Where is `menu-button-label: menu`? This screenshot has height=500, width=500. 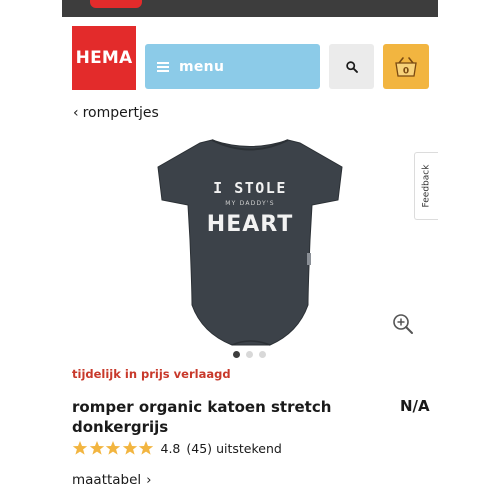
menu-button-label: menu is located at coordinates (202, 66).